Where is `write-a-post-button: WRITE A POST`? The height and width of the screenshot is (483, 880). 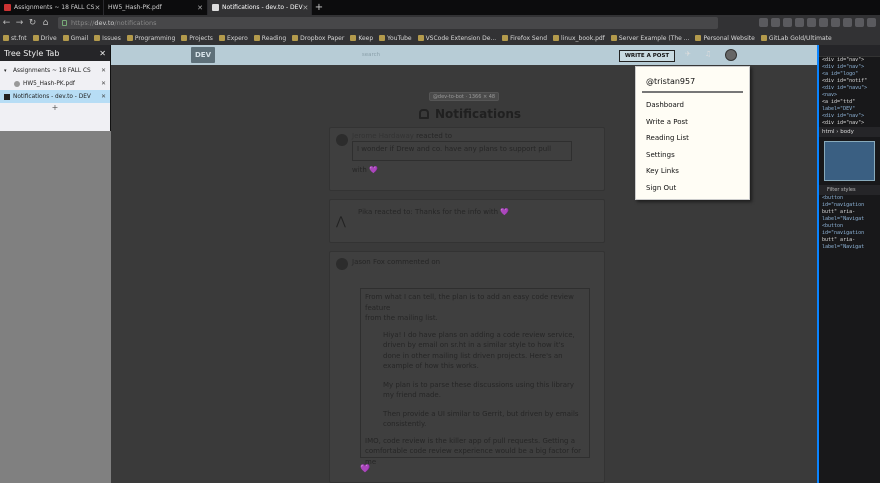
write-a-post-button: WRITE A POST is located at coordinates (647, 56).